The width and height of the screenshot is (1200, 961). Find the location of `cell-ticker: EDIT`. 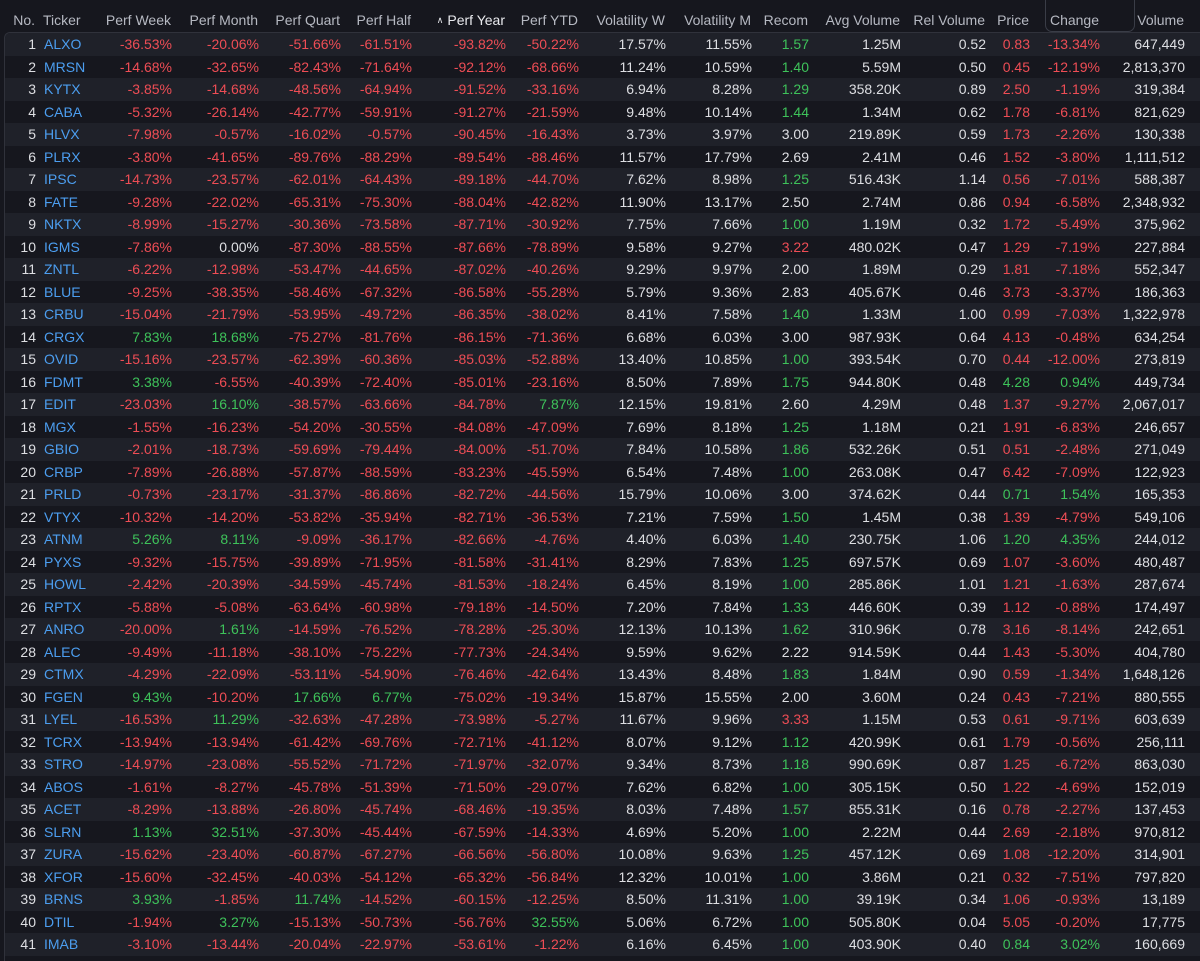

cell-ticker: EDIT is located at coordinates (60, 404).